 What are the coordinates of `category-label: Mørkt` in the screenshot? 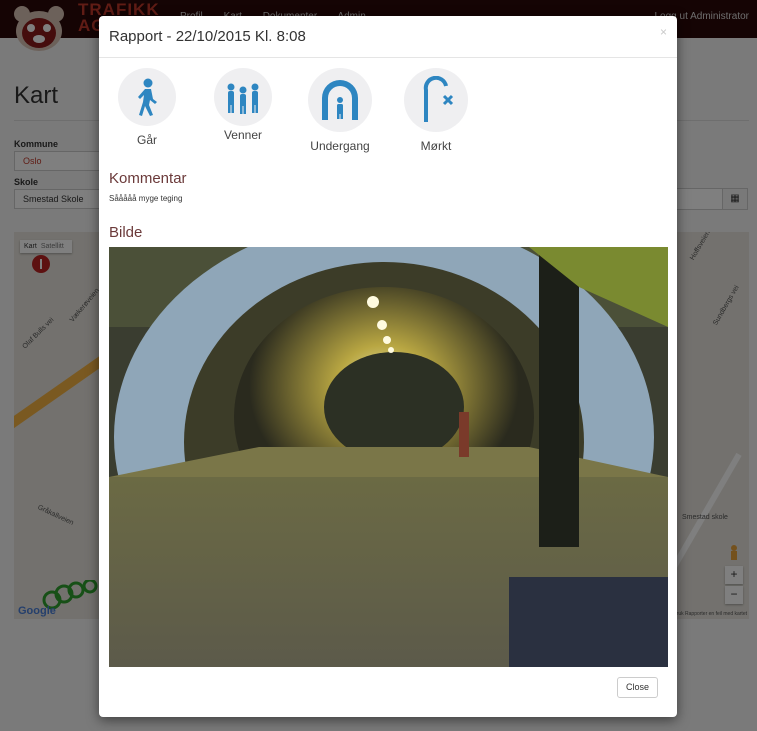 It's located at (436, 146).